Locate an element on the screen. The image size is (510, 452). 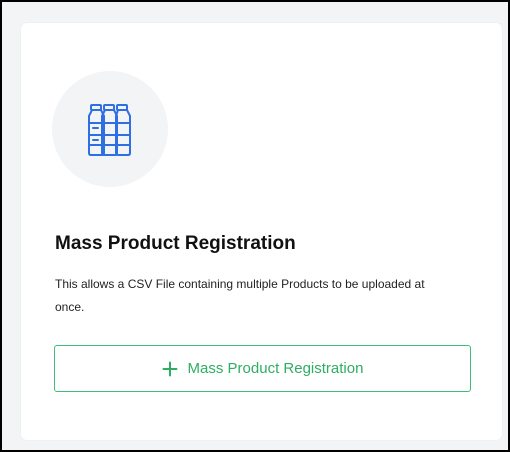
icon-circle is located at coordinates (110, 129).